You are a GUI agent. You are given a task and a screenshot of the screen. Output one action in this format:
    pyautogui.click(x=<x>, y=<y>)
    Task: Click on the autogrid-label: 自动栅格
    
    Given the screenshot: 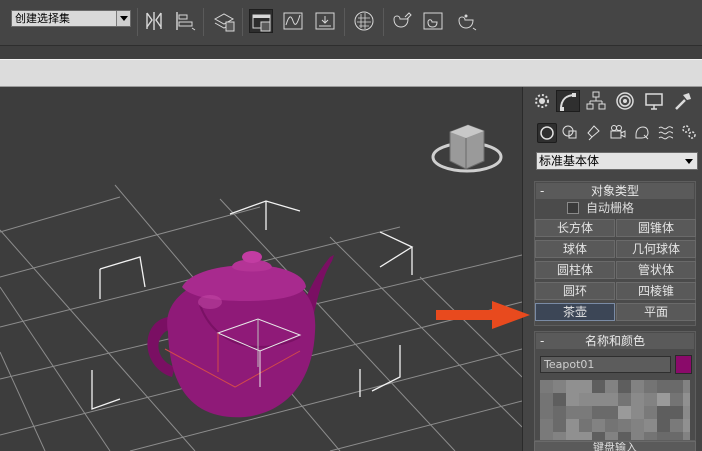 What is the action you would take?
    pyautogui.click(x=610, y=208)
    